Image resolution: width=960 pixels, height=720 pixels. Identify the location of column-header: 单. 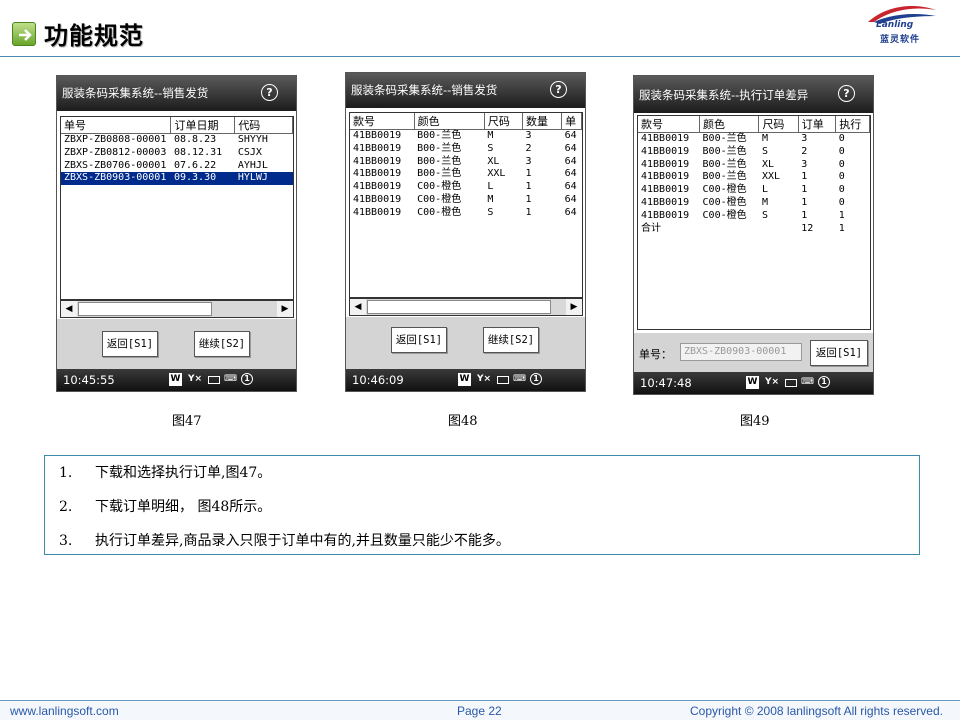
(571, 121).